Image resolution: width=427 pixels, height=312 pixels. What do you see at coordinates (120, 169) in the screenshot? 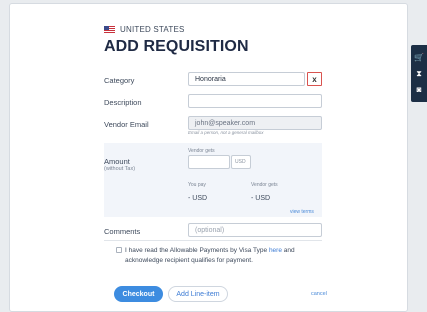
I see `amount-sublabel: (without Tax)` at bounding box center [120, 169].